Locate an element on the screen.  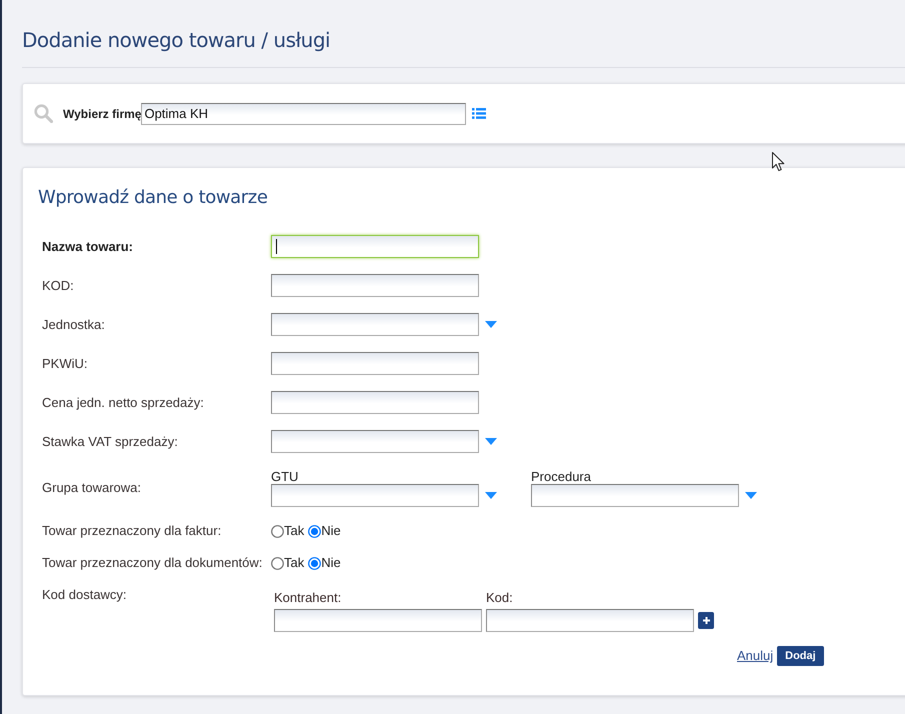
text-cursor-icon is located at coordinates (276, 246).